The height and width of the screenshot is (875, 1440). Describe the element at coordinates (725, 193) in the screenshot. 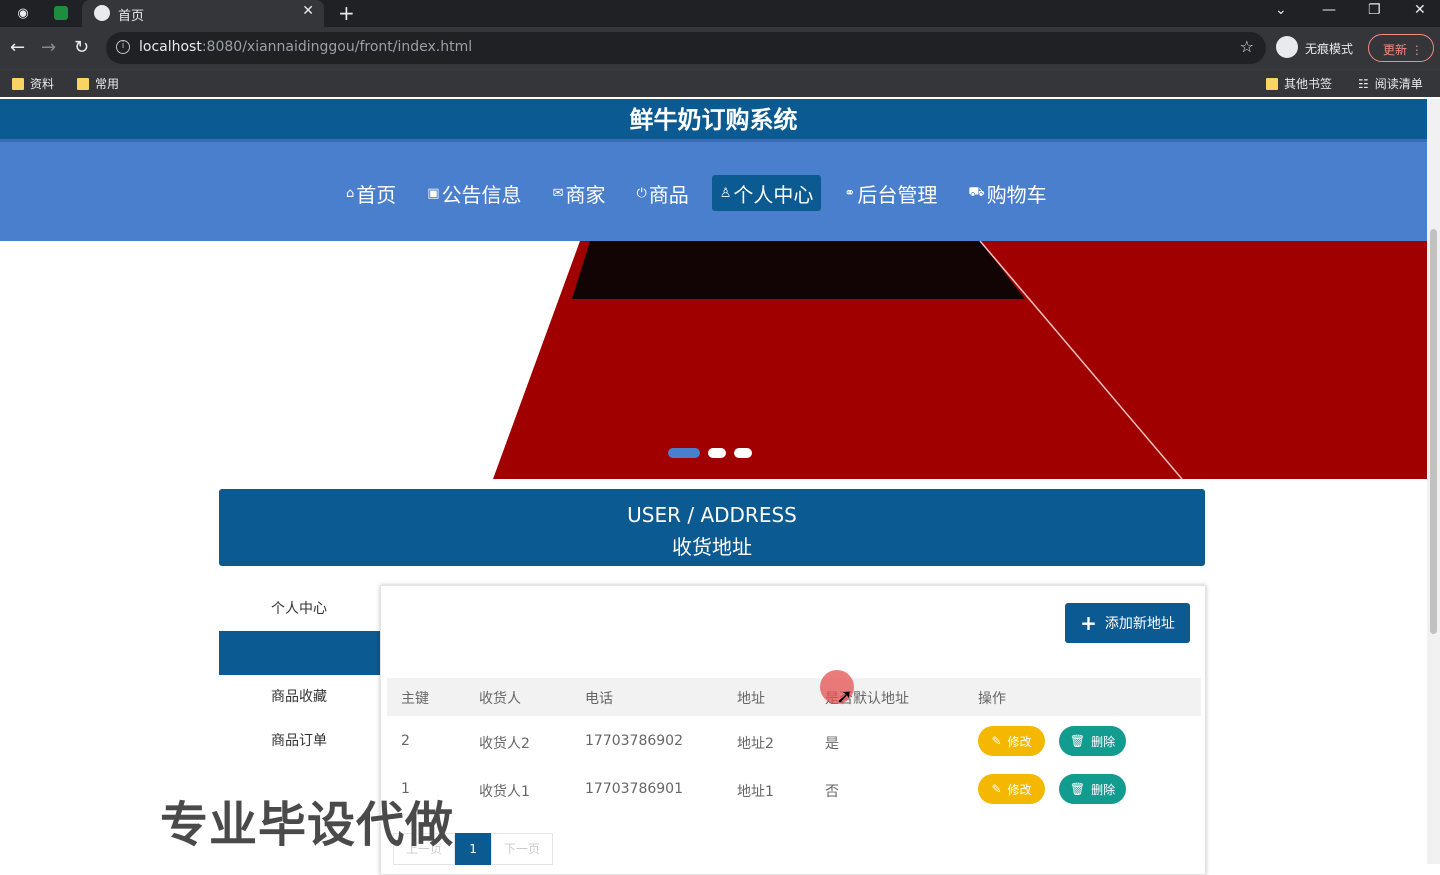

I see `user-icon: ♙` at that location.